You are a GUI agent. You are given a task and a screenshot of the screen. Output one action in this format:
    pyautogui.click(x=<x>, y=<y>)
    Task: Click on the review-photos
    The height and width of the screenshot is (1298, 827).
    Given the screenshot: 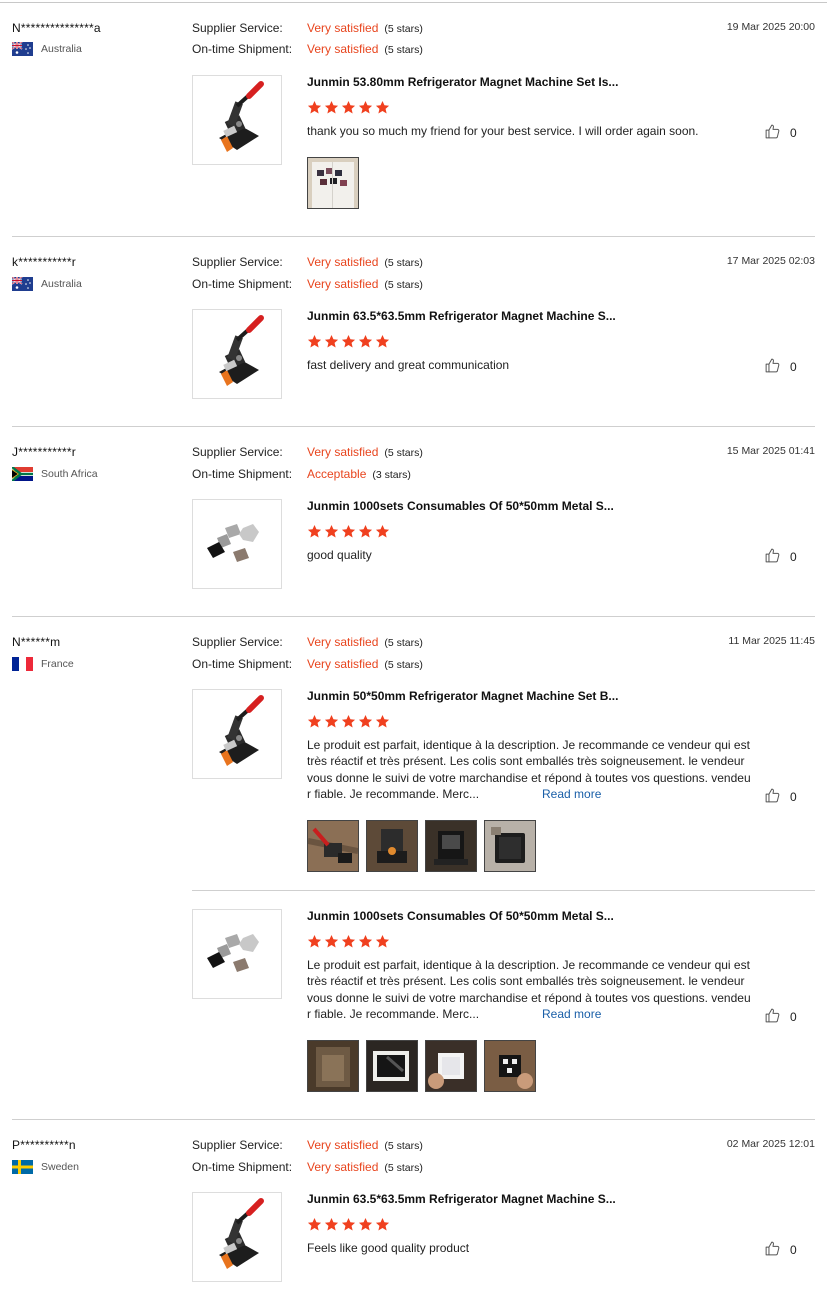 What is the action you would take?
    pyautogui.click(x=333, y=183)
    